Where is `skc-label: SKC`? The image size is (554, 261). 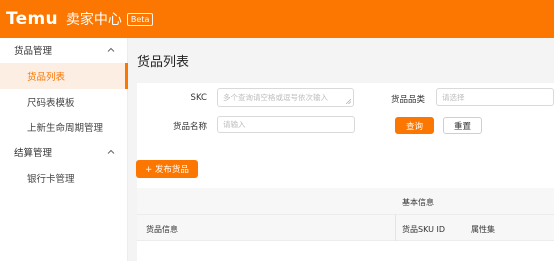 skc-label: SKC is located at coordinates (198, 98).